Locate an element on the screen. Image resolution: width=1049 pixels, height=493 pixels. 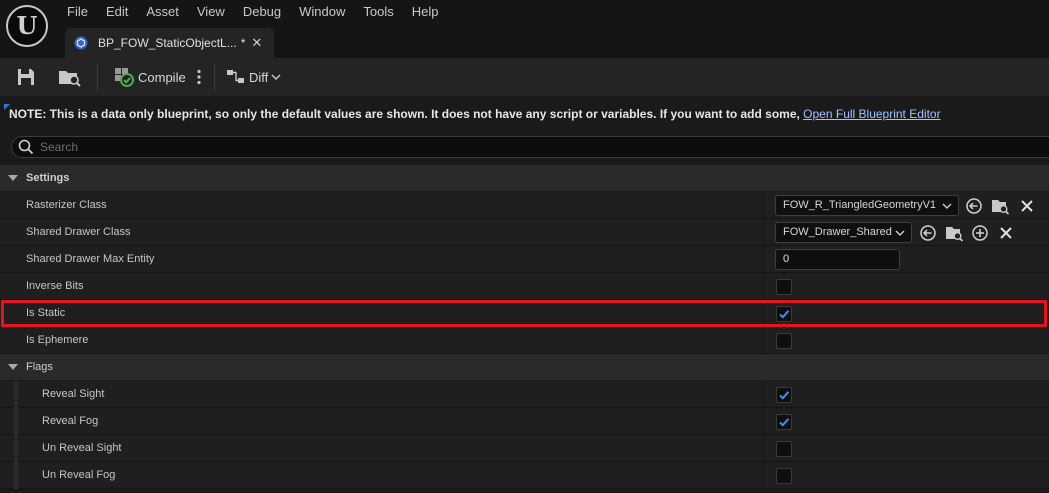
unreal-logo-glyph: U is located at coordinates (27, 25).